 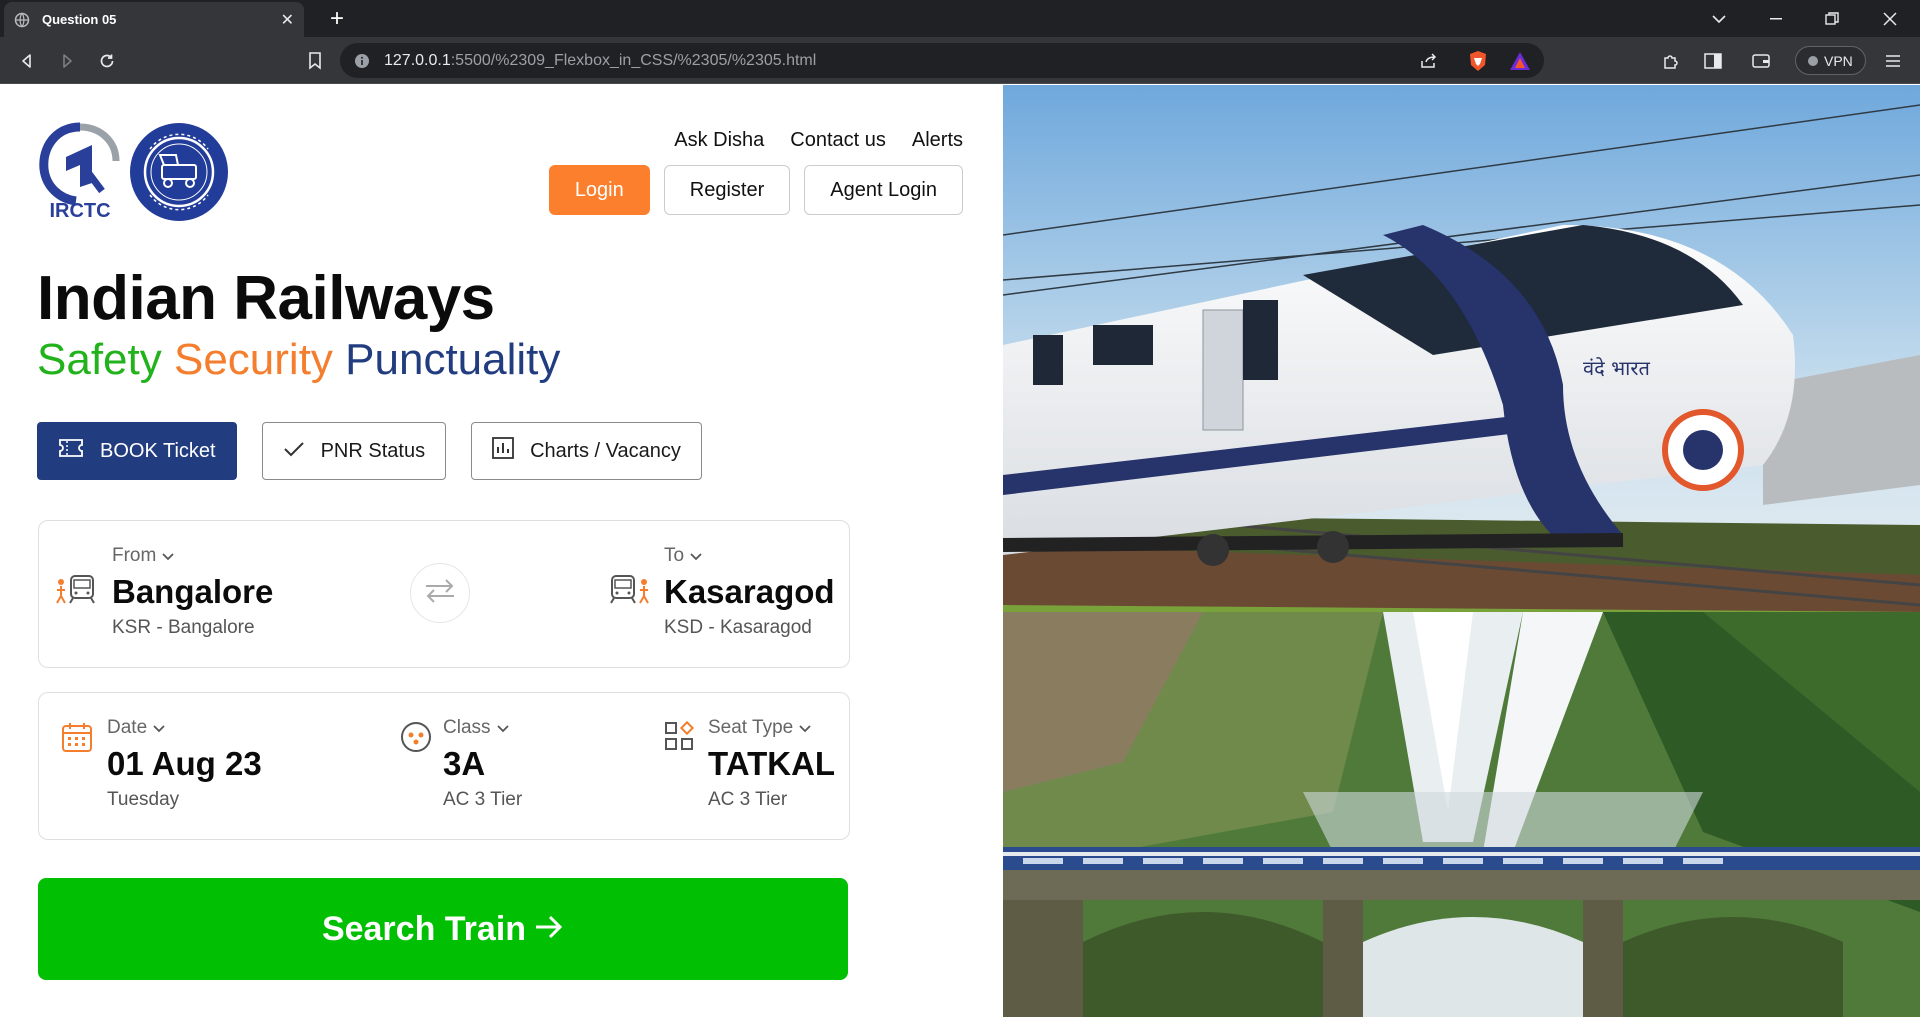 What do you see at coordinates (1617, 368) in the screenshot?
I see `train-livery-text: वंदे भारत` at bounding box center [1617, 368].